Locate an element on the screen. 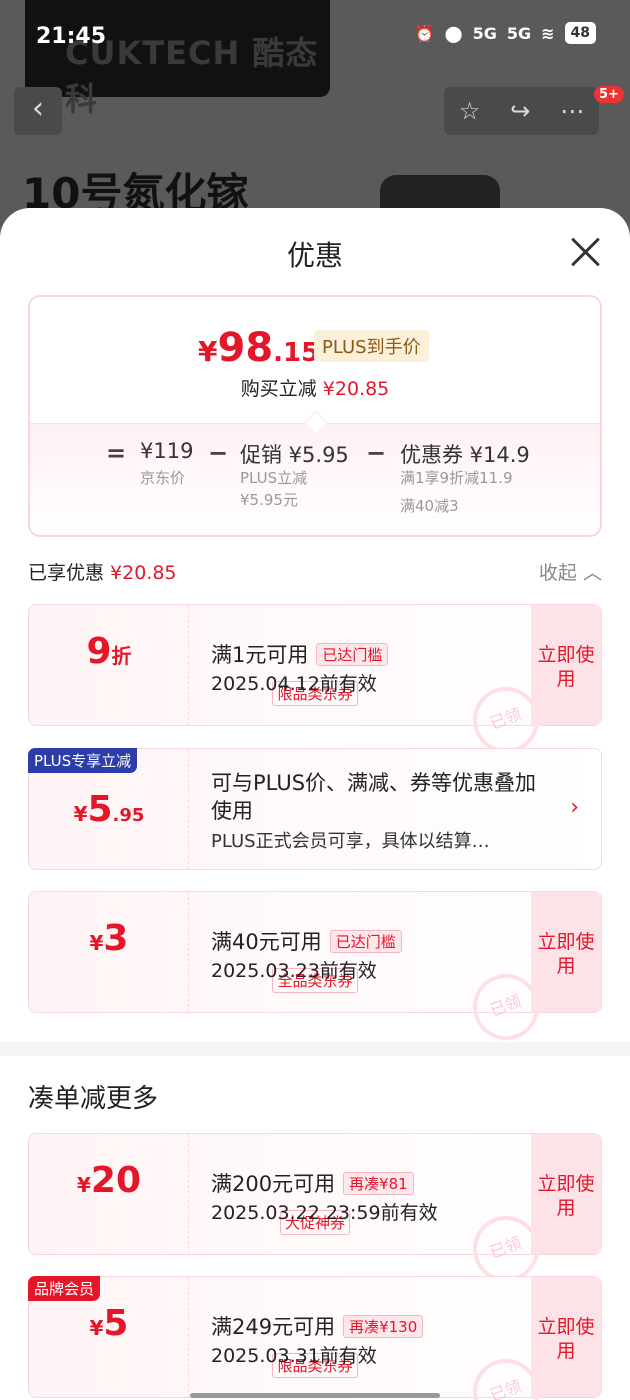 Image resolution: width=630 pixels, height=1400 pixels. coupon-condition: 满1元可用 已达门槛 is located at coordinates (300, 654).